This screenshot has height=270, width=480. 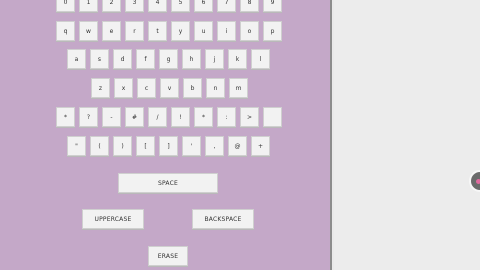 What do you see at coordinates (99, 146) in the screenshot?
I see `key-row-symbols-2-1: (` at bounding box center [99, 146].